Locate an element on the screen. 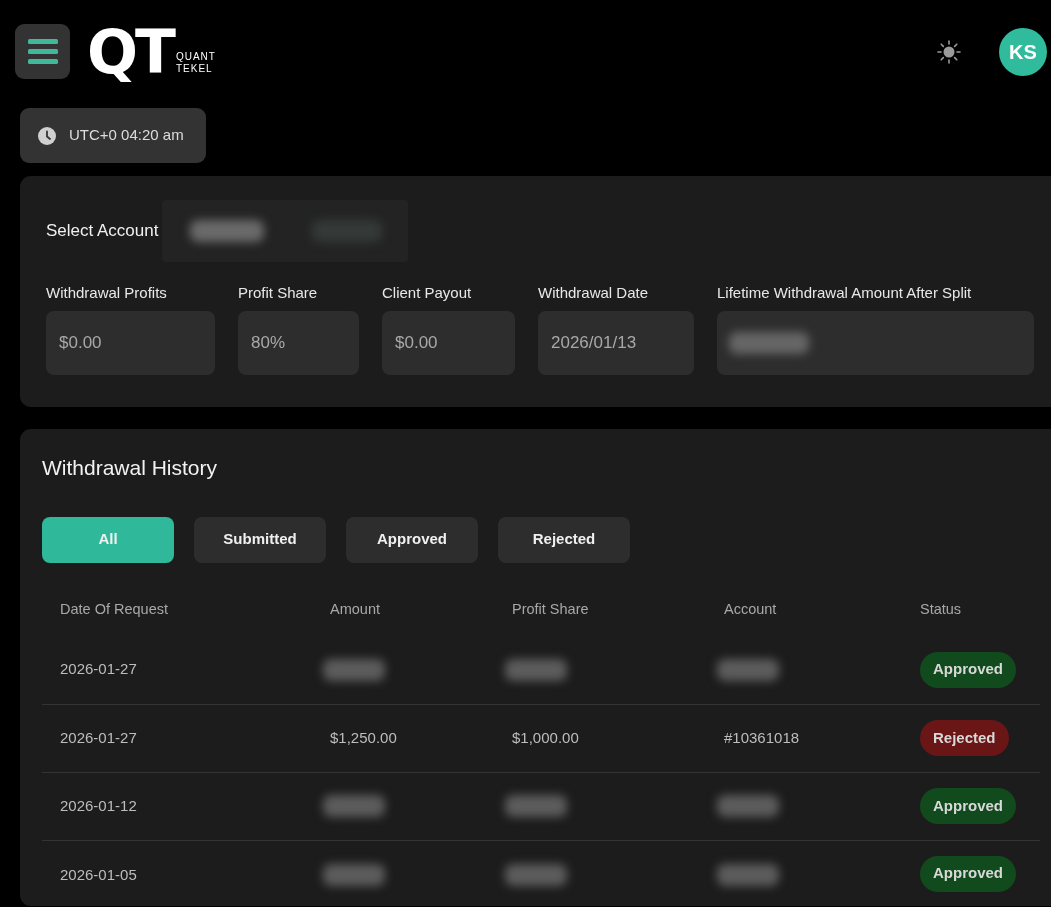 Image resolution: width=1051 pixels, height=907 pixels. select-account-label: Select Account is located at coordinates (102, 231).